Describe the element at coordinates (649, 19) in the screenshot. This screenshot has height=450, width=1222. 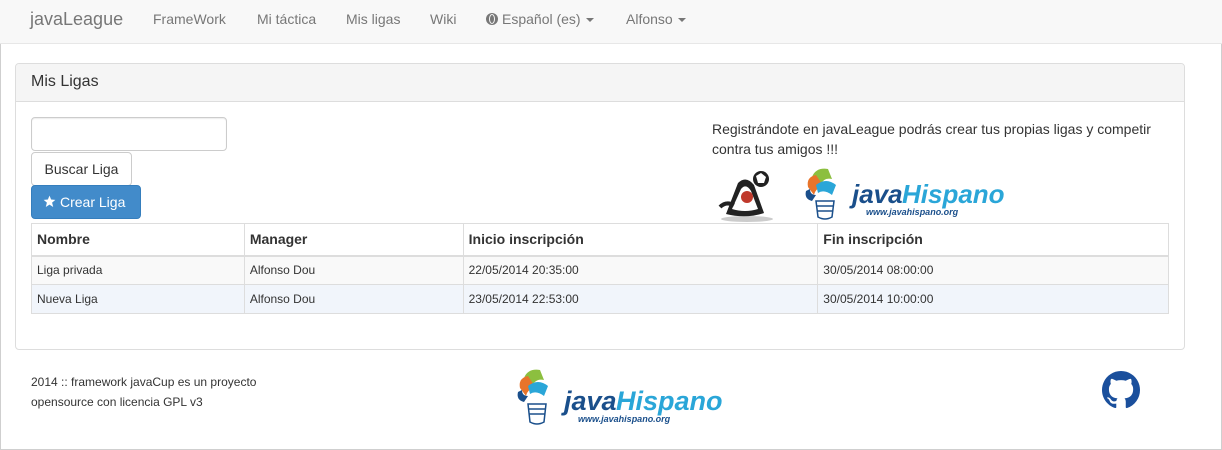
I see `user-label: Alfonso` at that location.